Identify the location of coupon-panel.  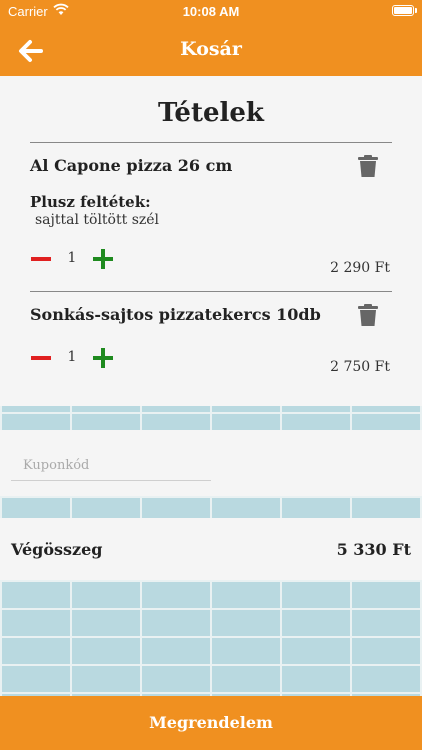
(211, 463).